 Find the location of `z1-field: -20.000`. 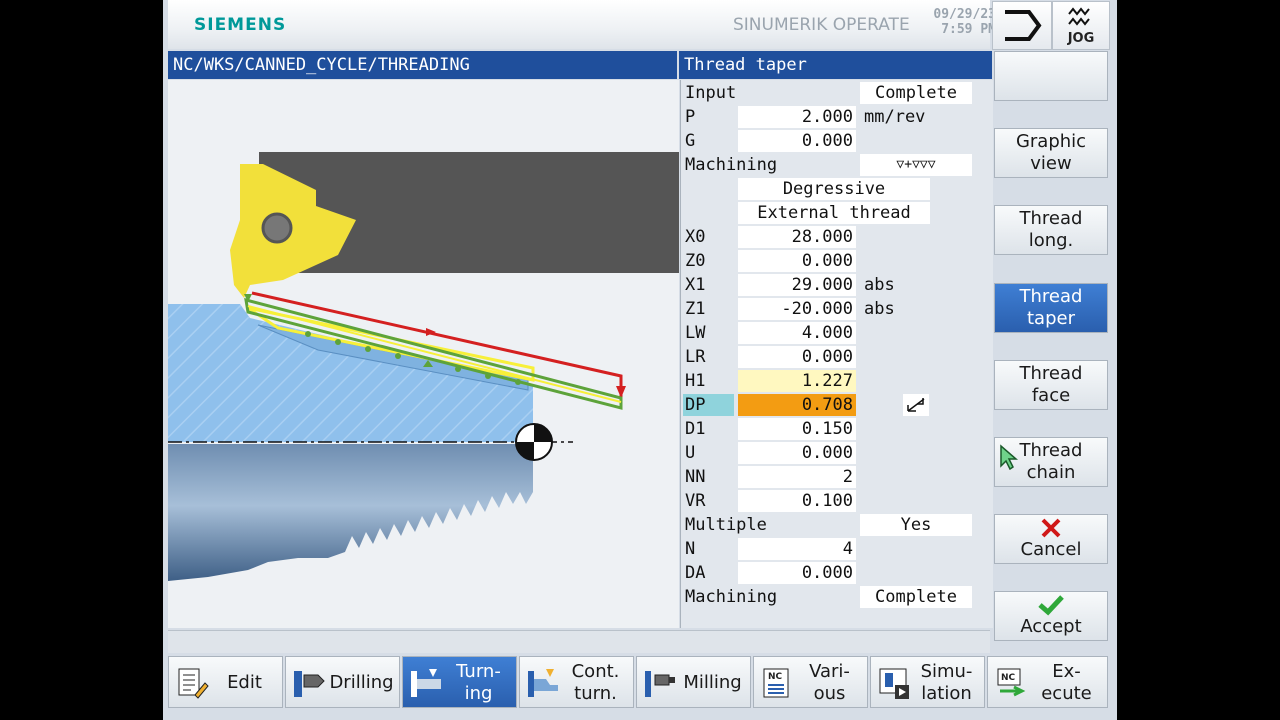

z1-field: -20.000 is located at coordinates (797, 309).